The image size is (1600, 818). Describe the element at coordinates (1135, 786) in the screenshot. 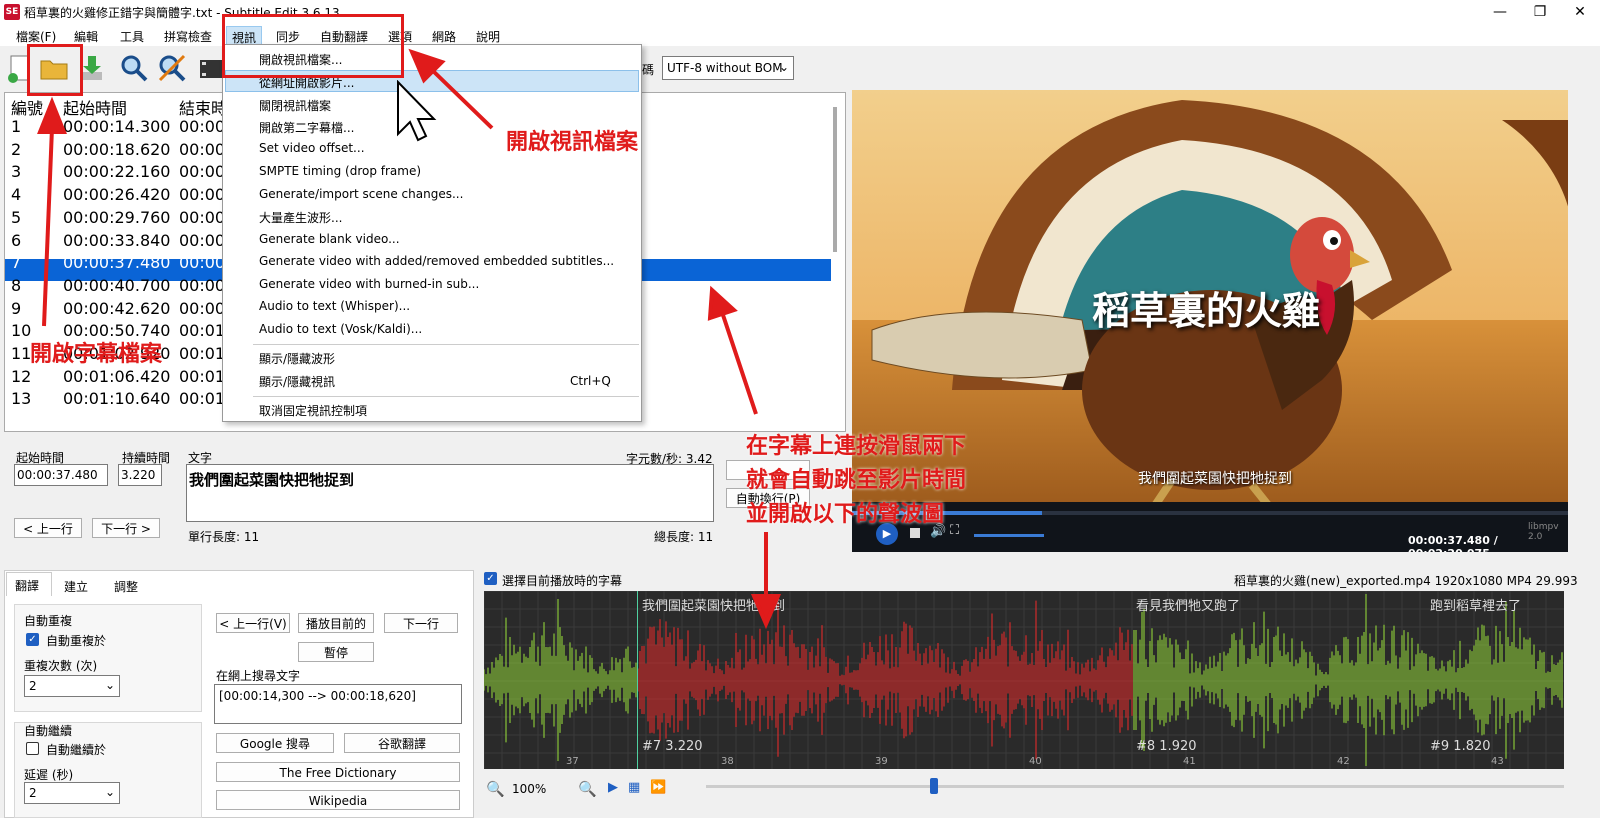

I see `waveform-position-slider` at that location.